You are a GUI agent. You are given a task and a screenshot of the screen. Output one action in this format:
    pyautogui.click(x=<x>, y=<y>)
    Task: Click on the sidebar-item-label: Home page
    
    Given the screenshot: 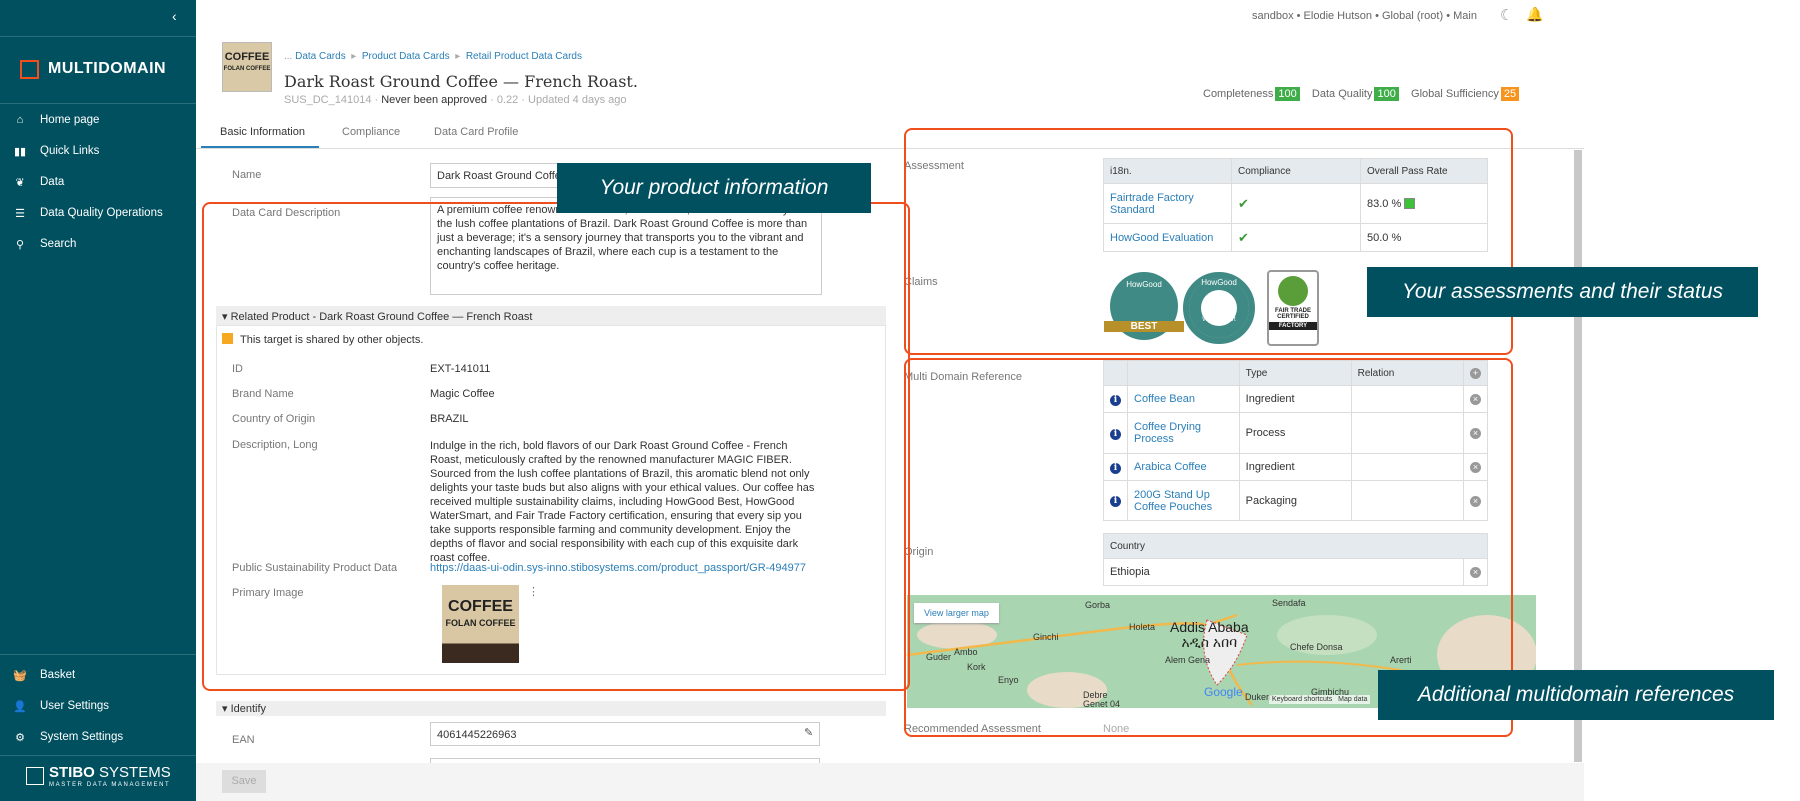 What is the action you would take?
    pyautogui.click(x=70, y=120)
    